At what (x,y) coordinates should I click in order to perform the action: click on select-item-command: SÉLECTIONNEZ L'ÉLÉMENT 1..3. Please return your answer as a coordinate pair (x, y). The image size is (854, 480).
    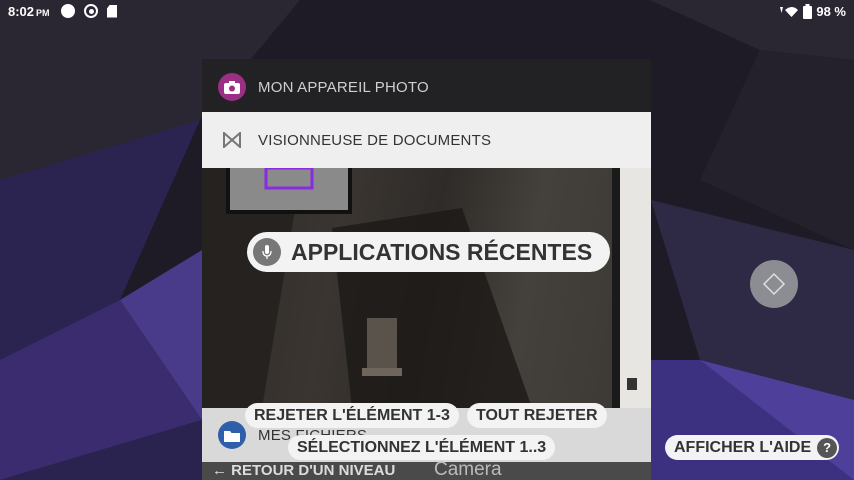
    Looking at the image, I should click on (422, 447).